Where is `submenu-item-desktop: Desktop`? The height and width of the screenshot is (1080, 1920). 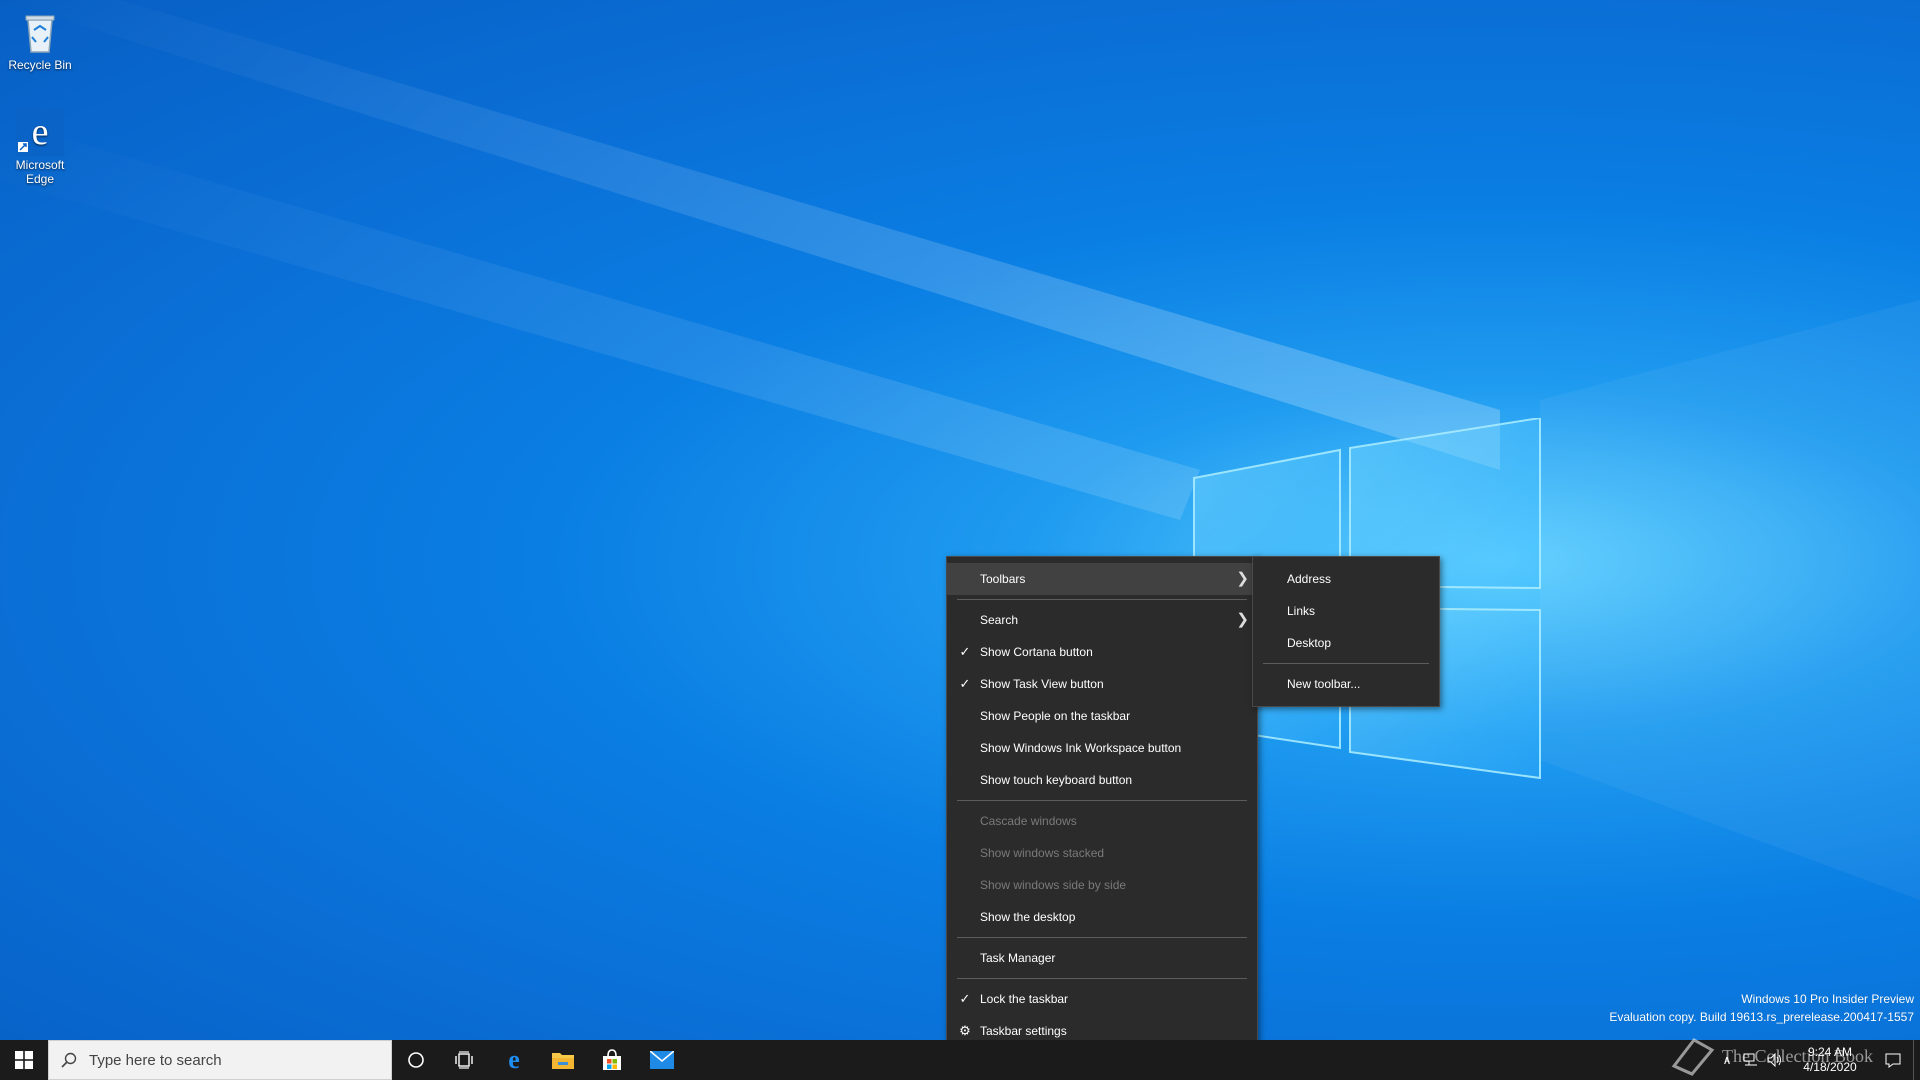
submenu-item-desktop: Desktop is located at coordinates (1346, 643).